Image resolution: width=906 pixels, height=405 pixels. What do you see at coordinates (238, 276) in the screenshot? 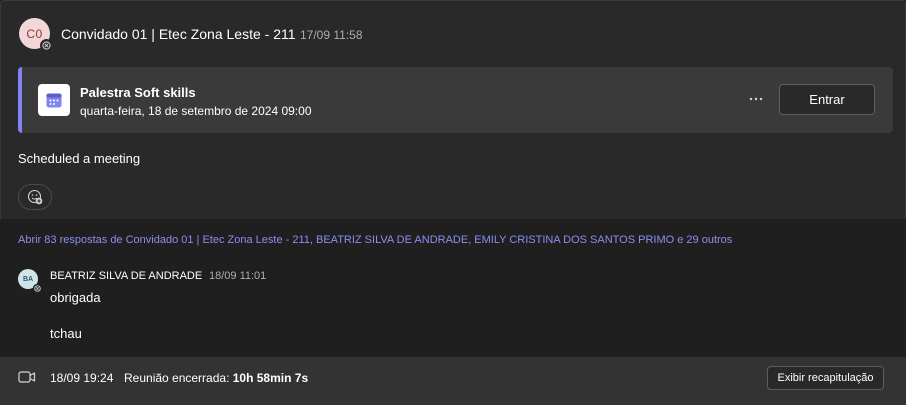
I see `reply-timestamp: 18/09 11:01` at bounding box center [238, 276].